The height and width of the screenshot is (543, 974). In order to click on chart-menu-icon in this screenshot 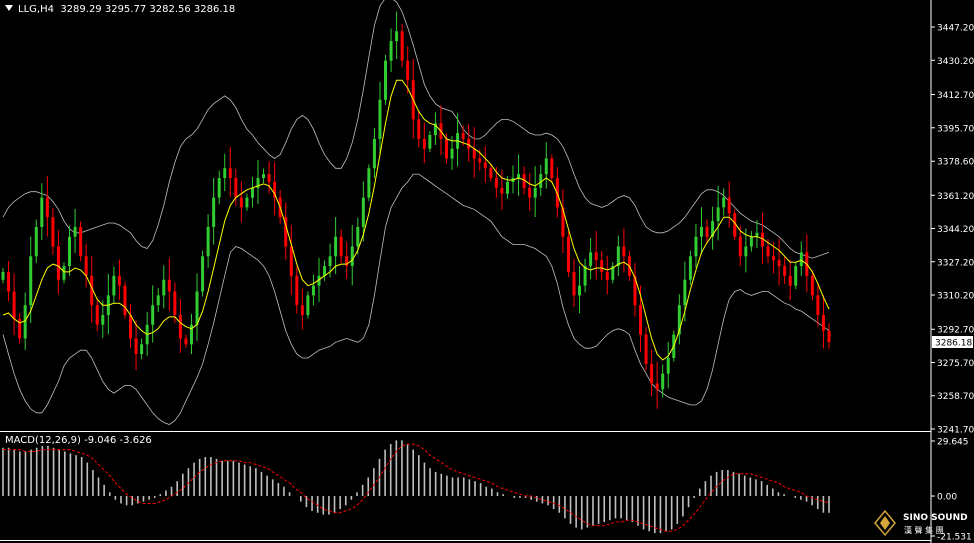, I will do `click(9, 8)`.